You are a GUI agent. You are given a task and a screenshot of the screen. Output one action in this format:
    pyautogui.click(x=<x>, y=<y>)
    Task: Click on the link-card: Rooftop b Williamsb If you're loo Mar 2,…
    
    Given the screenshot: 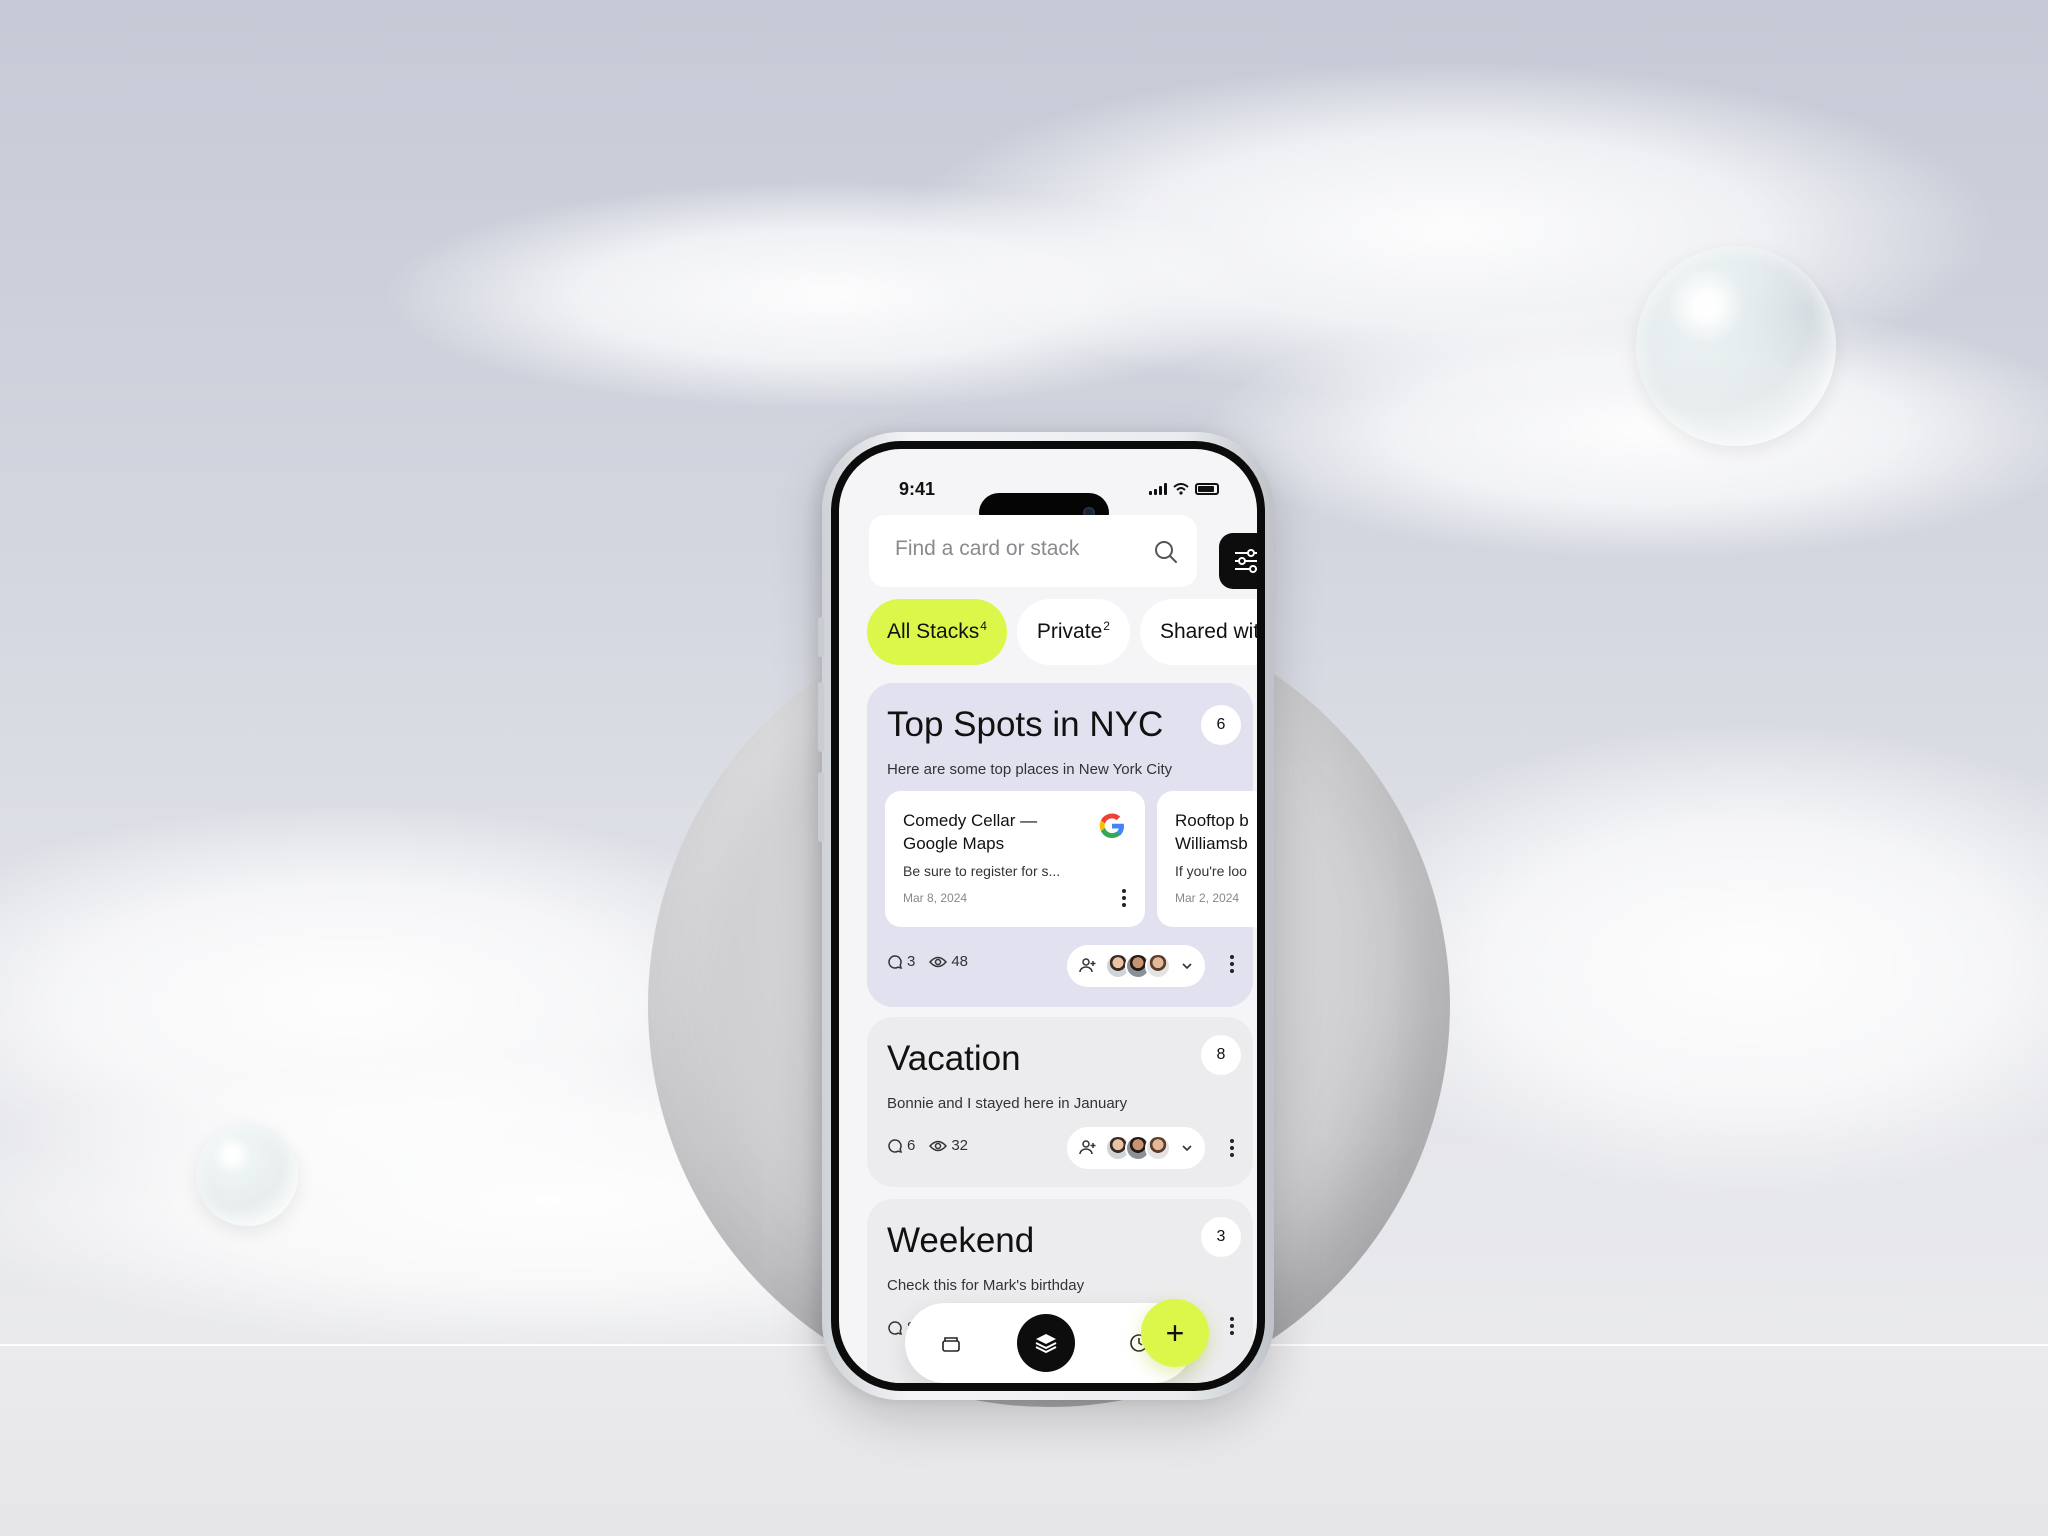 What is the action you would take?
    pyautogui.click(x=1207, y=859)
    